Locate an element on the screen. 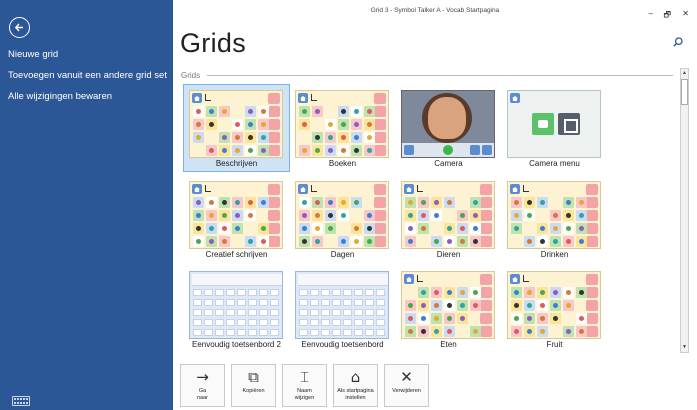 Image resolution: width=697 pixels, height=410 pixels. grid-tile: Dagen is located at coordinates (342, 219).